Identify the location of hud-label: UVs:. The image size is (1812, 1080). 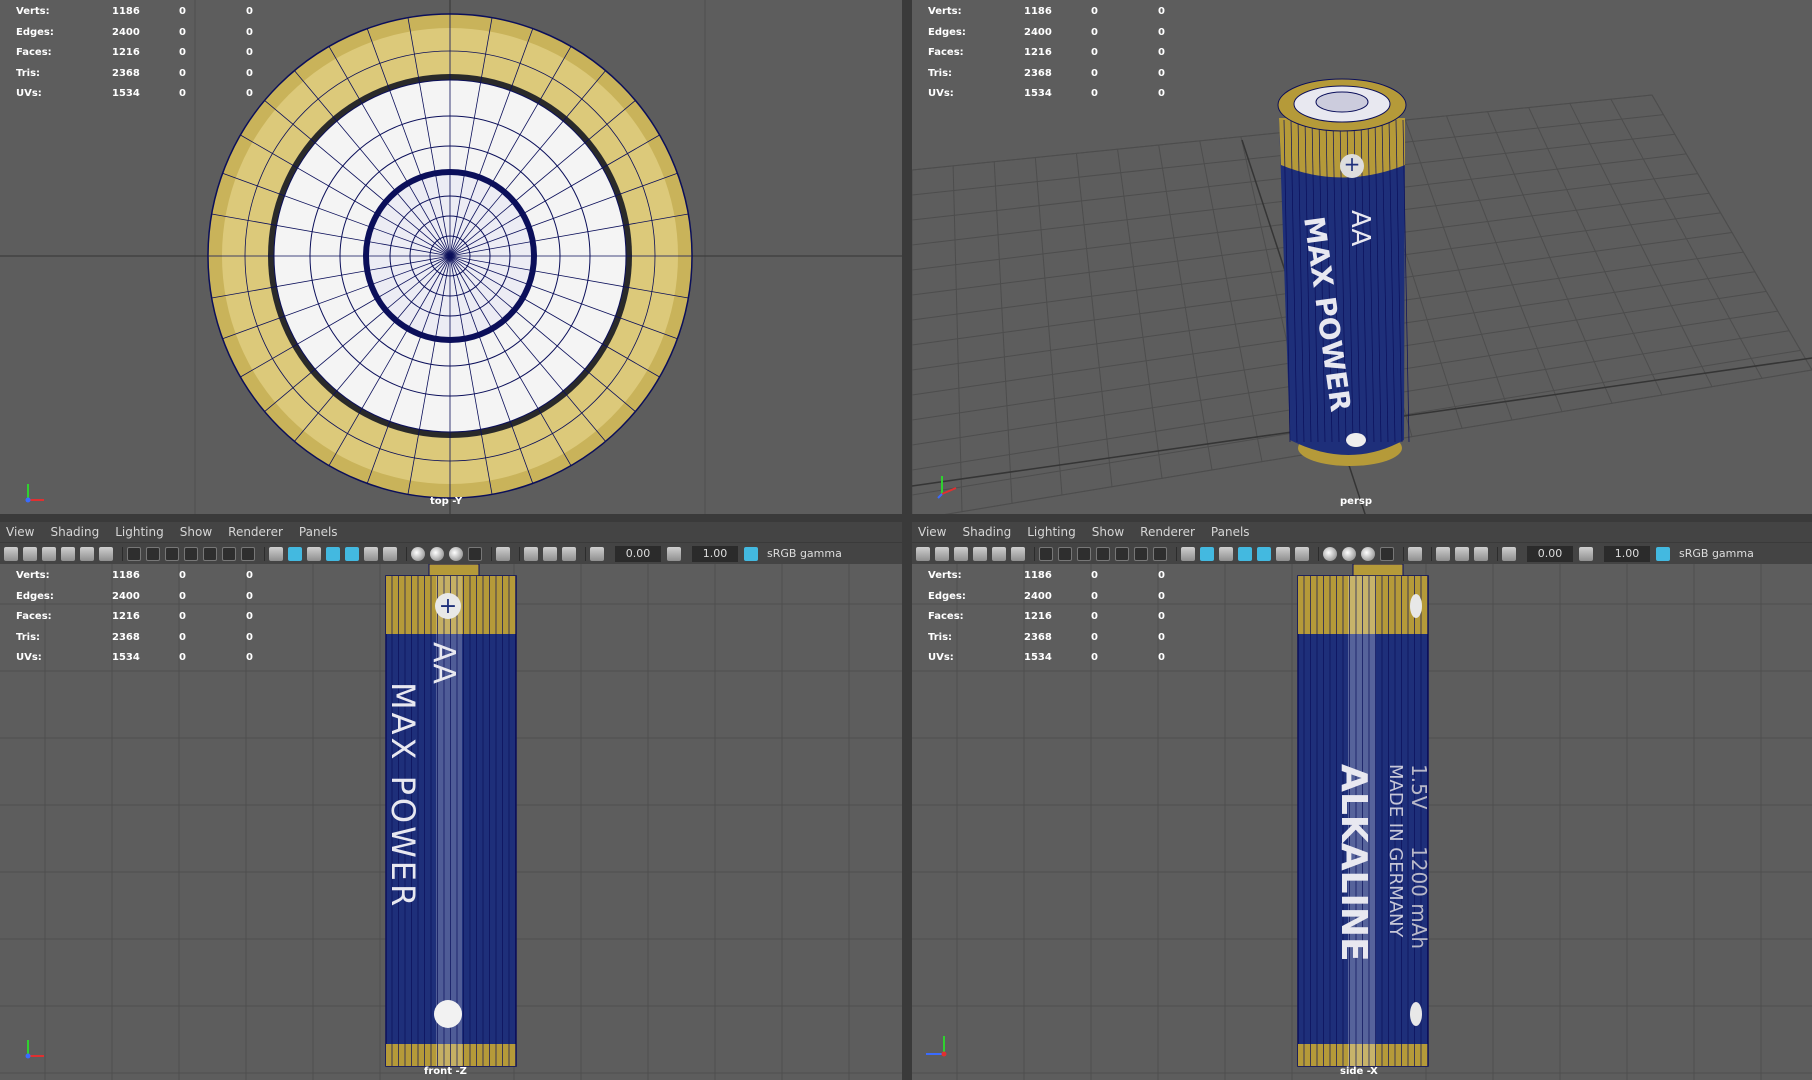
(29, 657).